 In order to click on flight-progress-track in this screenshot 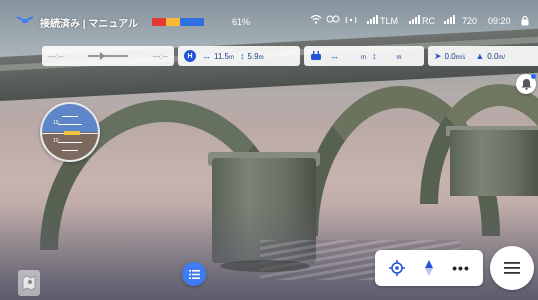, I will do `click(108, 56)`.